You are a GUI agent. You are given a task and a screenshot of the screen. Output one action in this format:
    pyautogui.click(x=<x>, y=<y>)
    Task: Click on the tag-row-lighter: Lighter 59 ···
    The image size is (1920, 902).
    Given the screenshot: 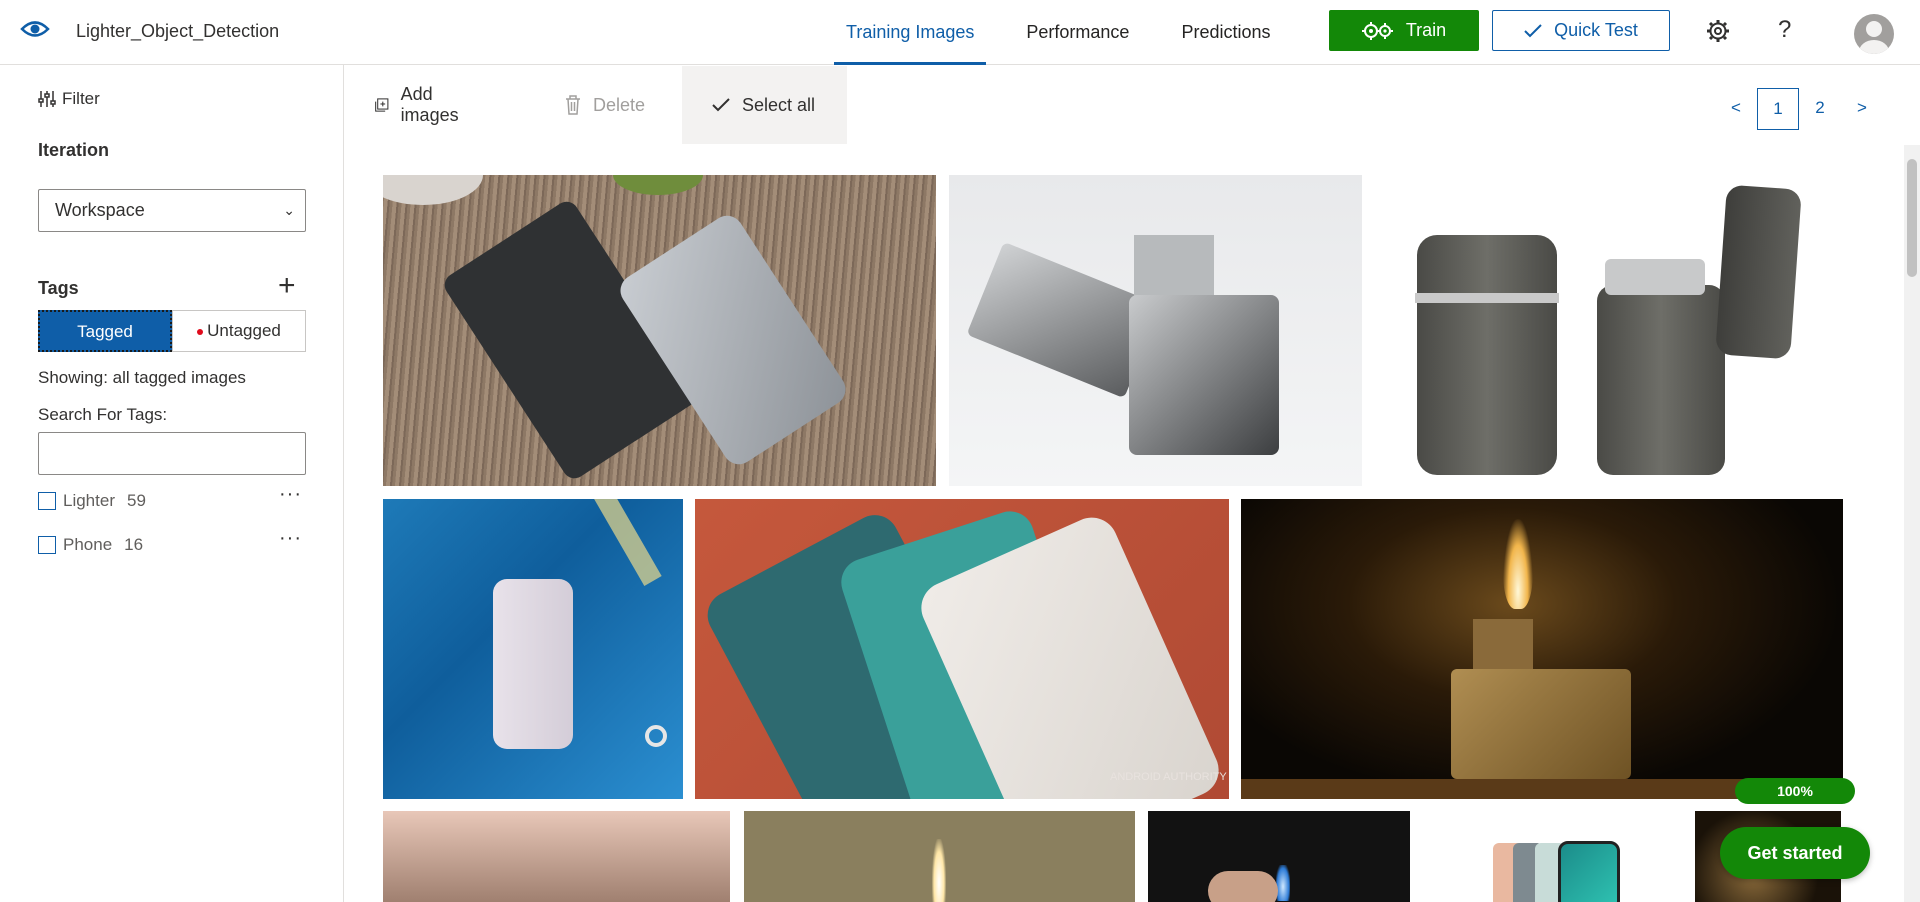 What is the action you would take?
    pyautogui.click(x=172, y=498)
    